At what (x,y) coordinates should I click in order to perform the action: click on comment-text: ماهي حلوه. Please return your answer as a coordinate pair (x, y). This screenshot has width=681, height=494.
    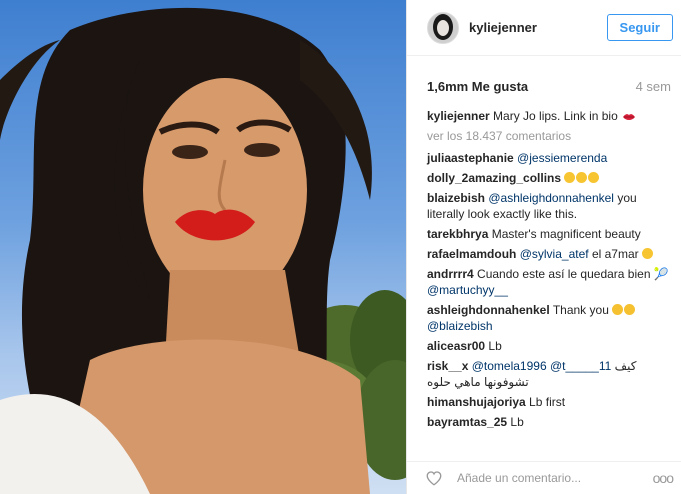
    Looking at the image, I should click on (454, 382).